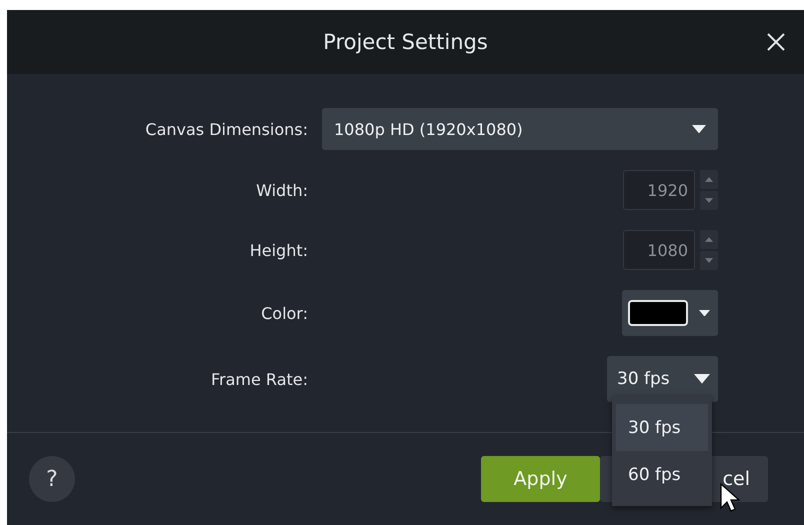 This screenshot has height=525, width=804. What do you see at coordinates (52, 479) in the screenshot?
I see `help-button: ?` at bounding box center [52, 479].